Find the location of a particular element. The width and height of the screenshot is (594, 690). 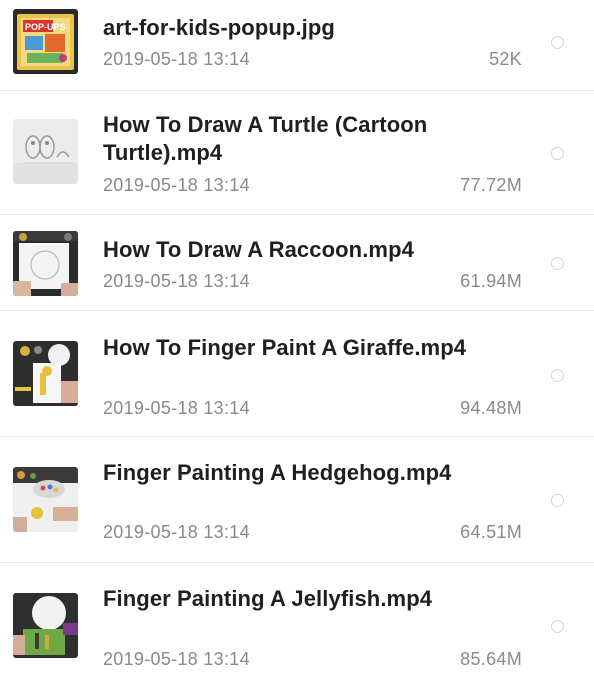

svg-text: POP-UPS is located at coordinates (45, 27).